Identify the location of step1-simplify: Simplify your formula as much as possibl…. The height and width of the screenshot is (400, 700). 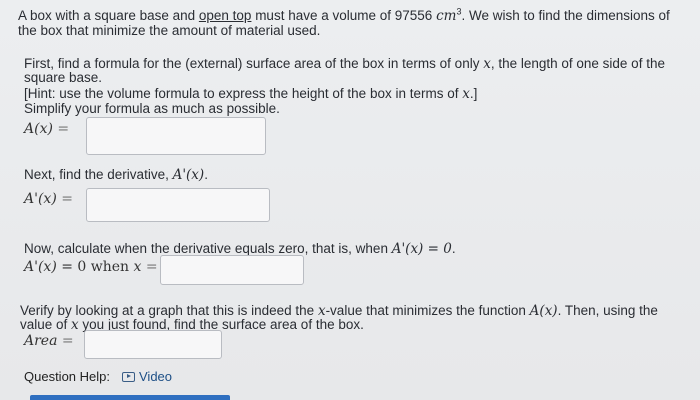
(152, 108).